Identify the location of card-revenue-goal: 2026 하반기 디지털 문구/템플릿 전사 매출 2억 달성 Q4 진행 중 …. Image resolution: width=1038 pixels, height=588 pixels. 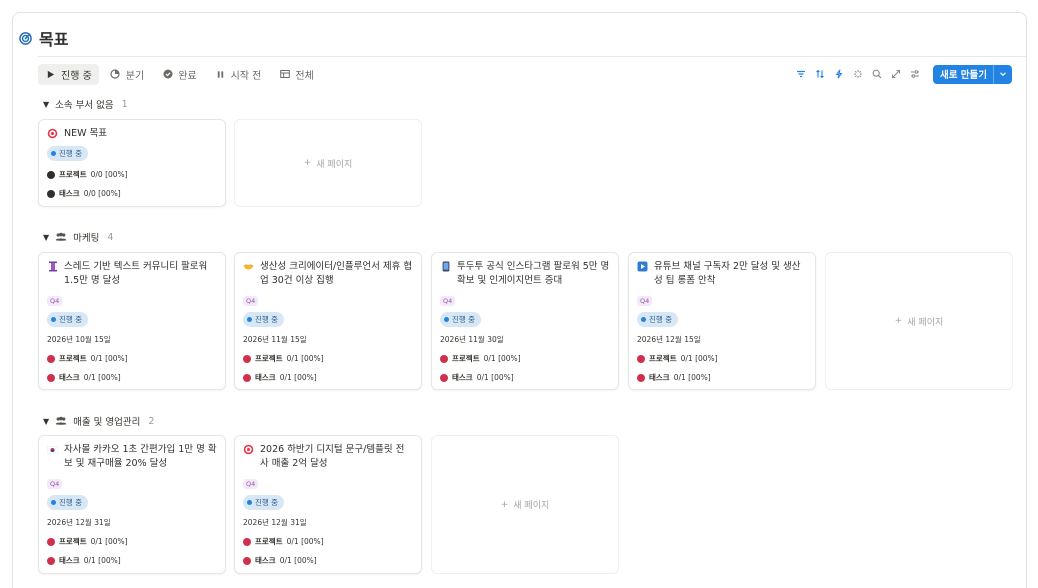
(328, 504).